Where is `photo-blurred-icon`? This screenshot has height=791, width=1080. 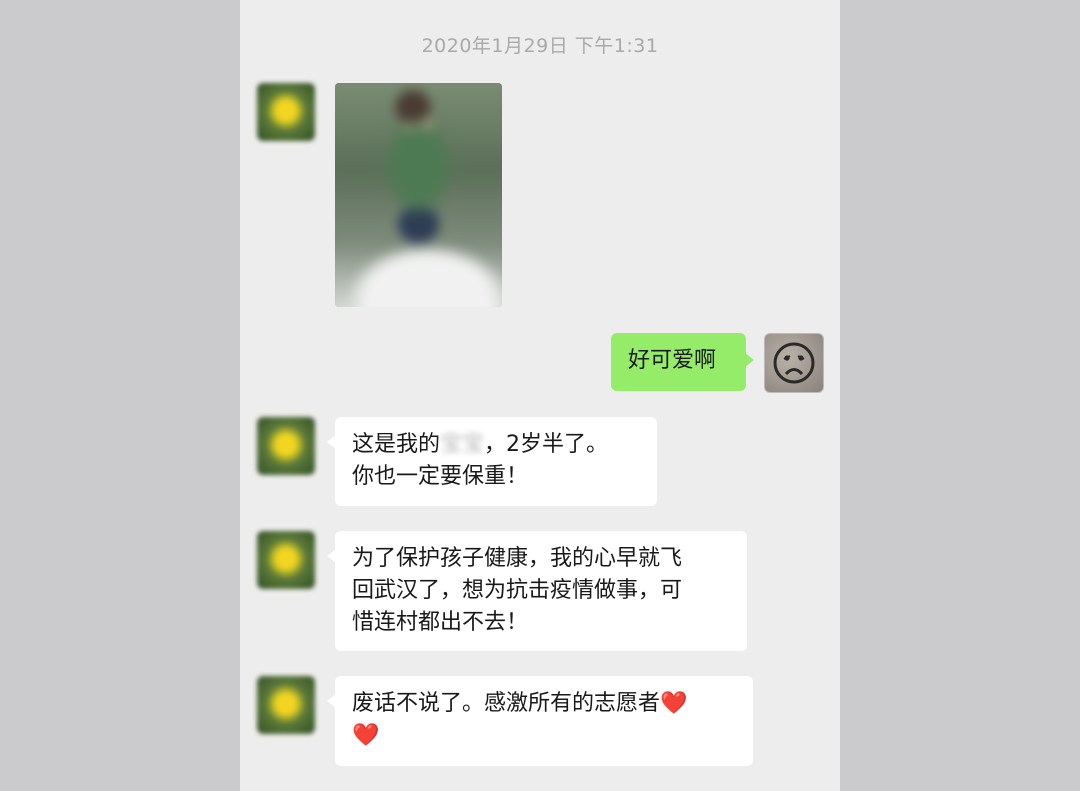
photo-blurred-icon is located at coordinates (418, 195).